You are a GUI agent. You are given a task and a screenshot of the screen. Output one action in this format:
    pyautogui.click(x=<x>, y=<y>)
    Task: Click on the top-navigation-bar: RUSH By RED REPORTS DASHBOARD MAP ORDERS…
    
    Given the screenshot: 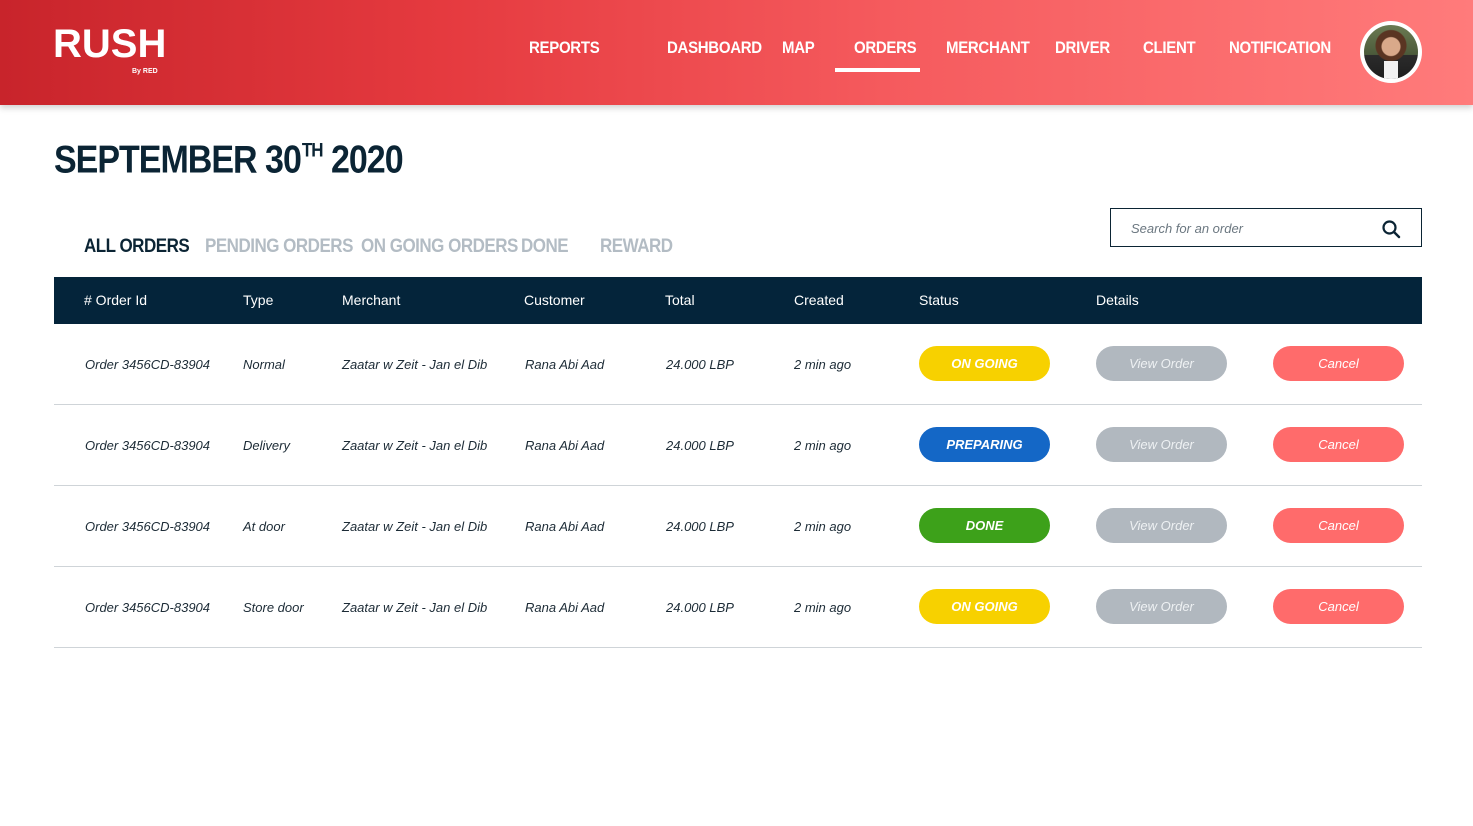 What is the action you would take?
    pyautogui.click(x=736, y=52)
    